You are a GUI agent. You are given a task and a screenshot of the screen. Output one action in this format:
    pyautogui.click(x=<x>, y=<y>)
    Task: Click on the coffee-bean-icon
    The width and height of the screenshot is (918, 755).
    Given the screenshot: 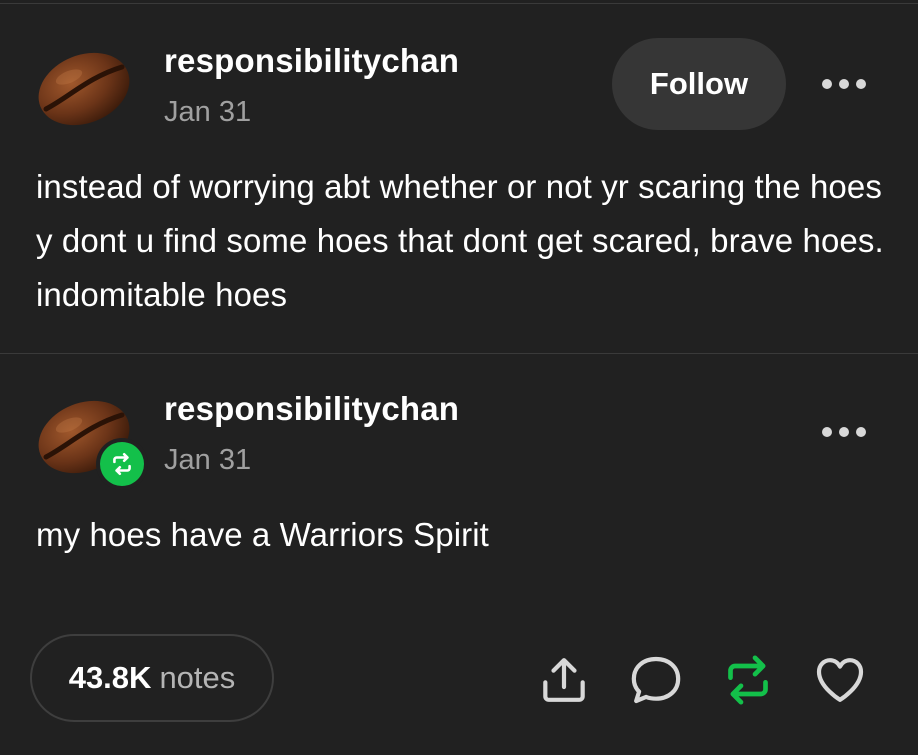 What is the action you would take?
    pyautogui.click(x=84, y=89)
    